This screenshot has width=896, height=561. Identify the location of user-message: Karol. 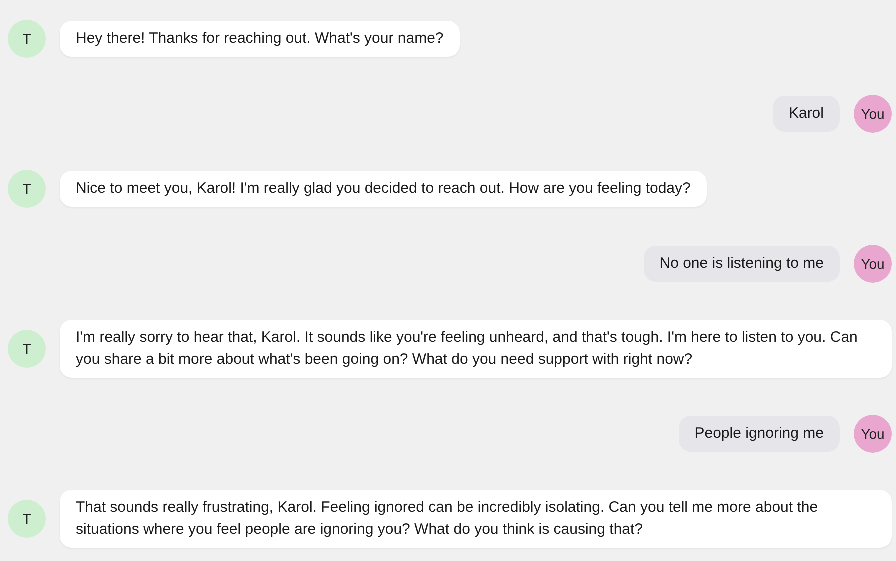
(806, 114).